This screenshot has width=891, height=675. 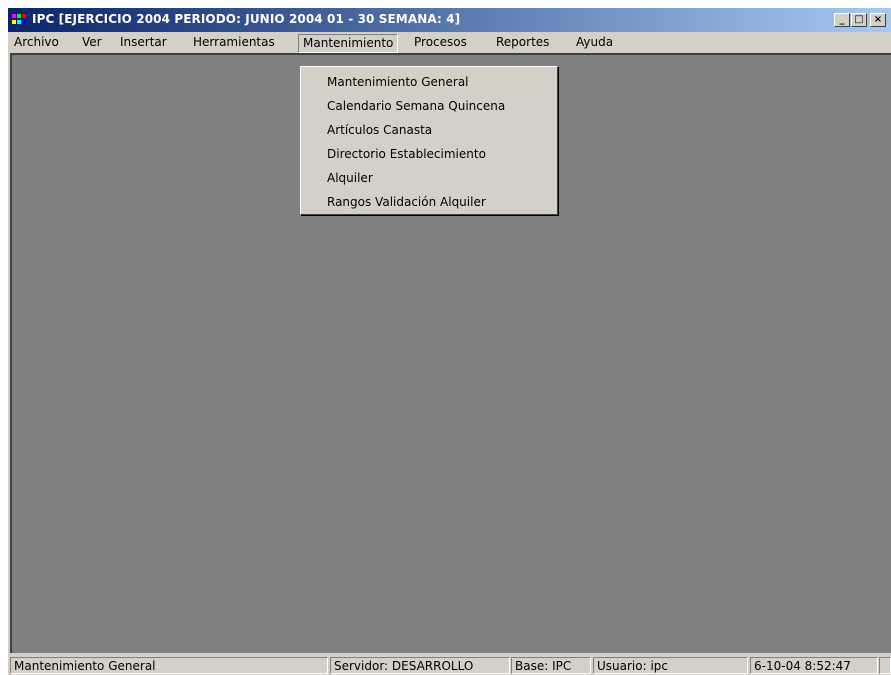 What do you see at coordinates (348, 43) in the screenshot?
I see `menu-mantenimiento: Mantenimiento` at bounding box center [348, 43].